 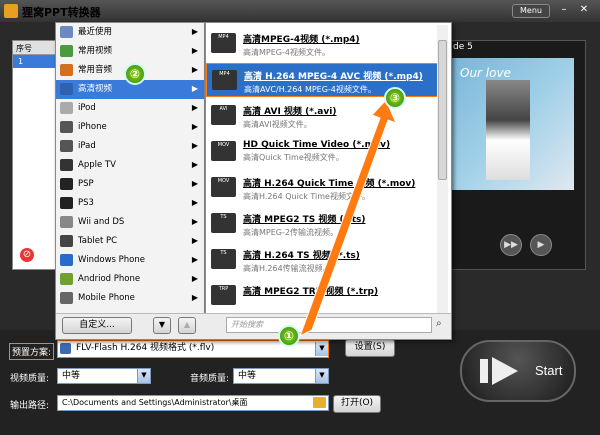 What do you see at coordinates (289, 336) in the screenshot?
I see `step-one-badge: ①` at bounding box center [289, 336].